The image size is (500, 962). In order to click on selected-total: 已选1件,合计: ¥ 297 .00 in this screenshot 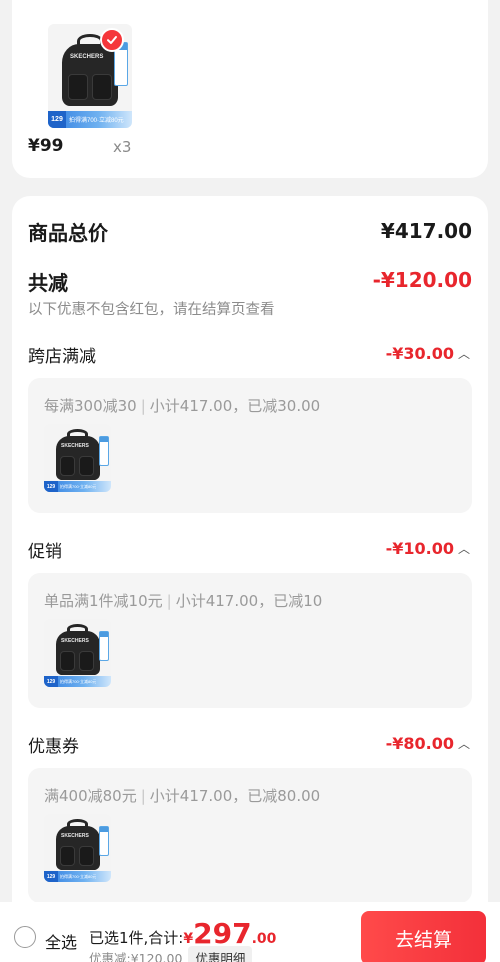, I will do `click(183, 933)`.